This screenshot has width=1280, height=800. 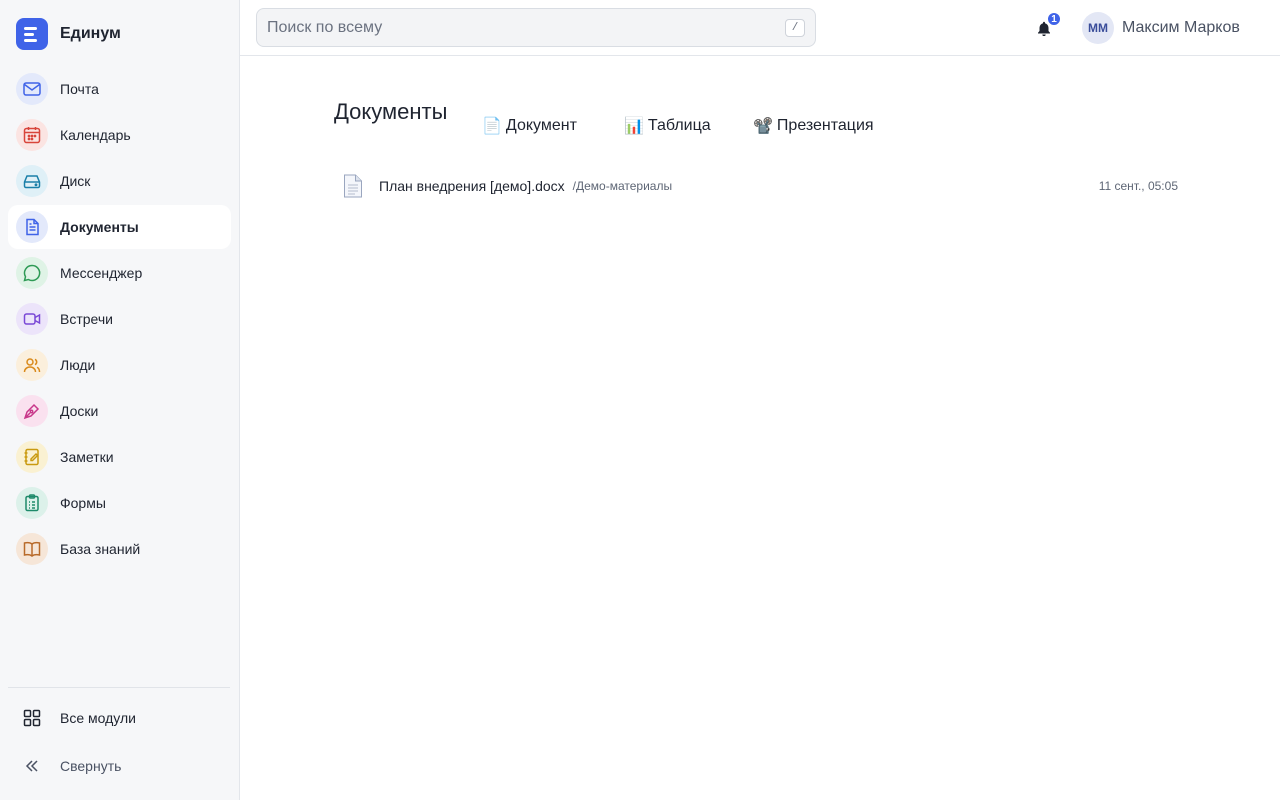 I want to click on sidebar-item-knowledge-base: База знаний, so click(x=119, y=549).